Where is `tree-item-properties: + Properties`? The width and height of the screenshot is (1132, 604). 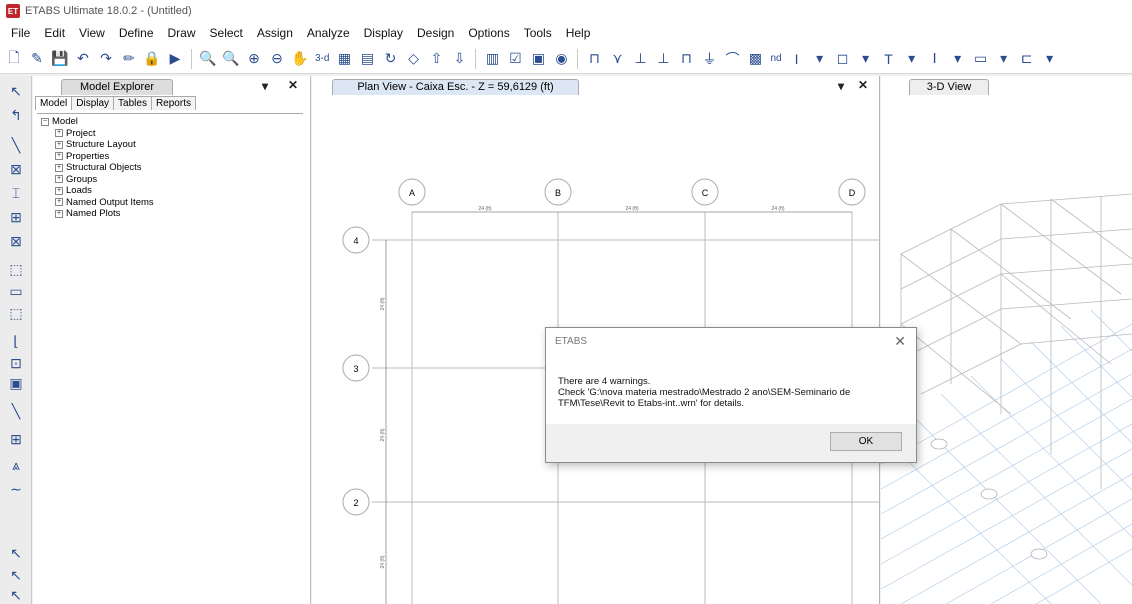
tree-item-properties: + Properties is located at coordinates (170, 157).